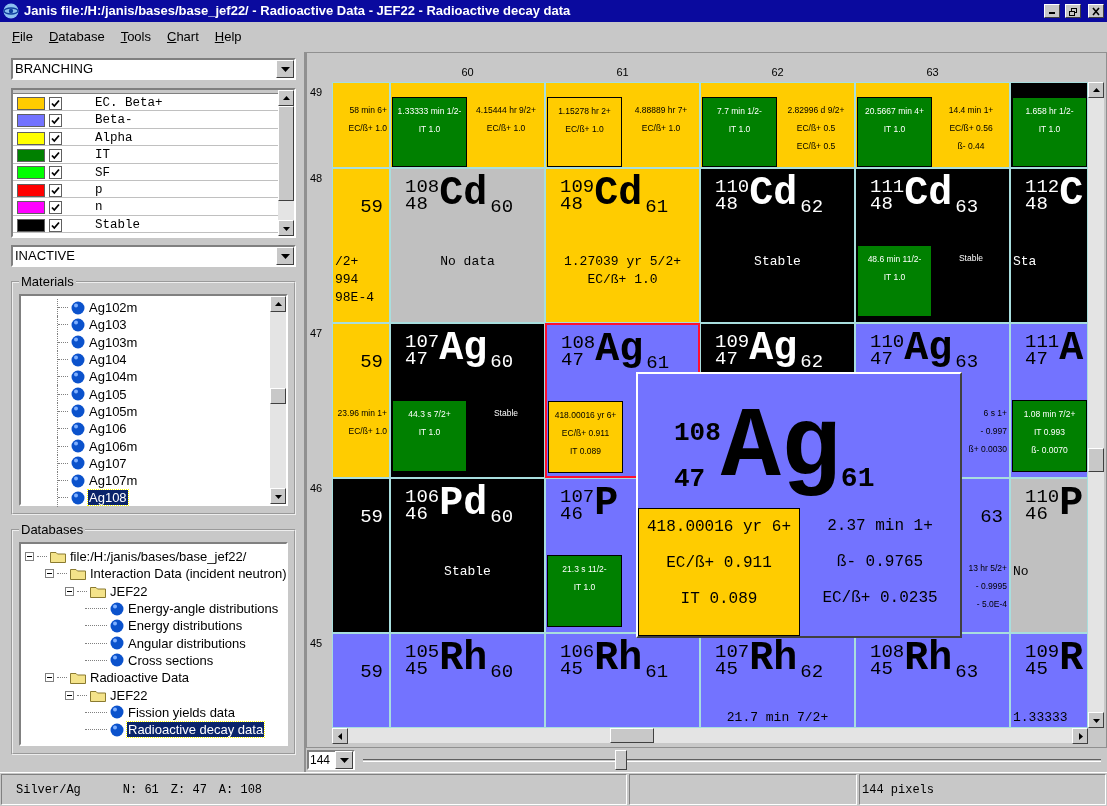 This screenshot has width=1107, height=806. I want to click on decay-text: EC/ß+ 1.0, so click(622, 280).